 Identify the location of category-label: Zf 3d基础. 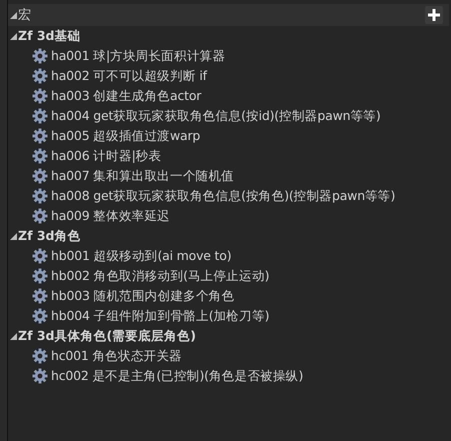
(49, 36).